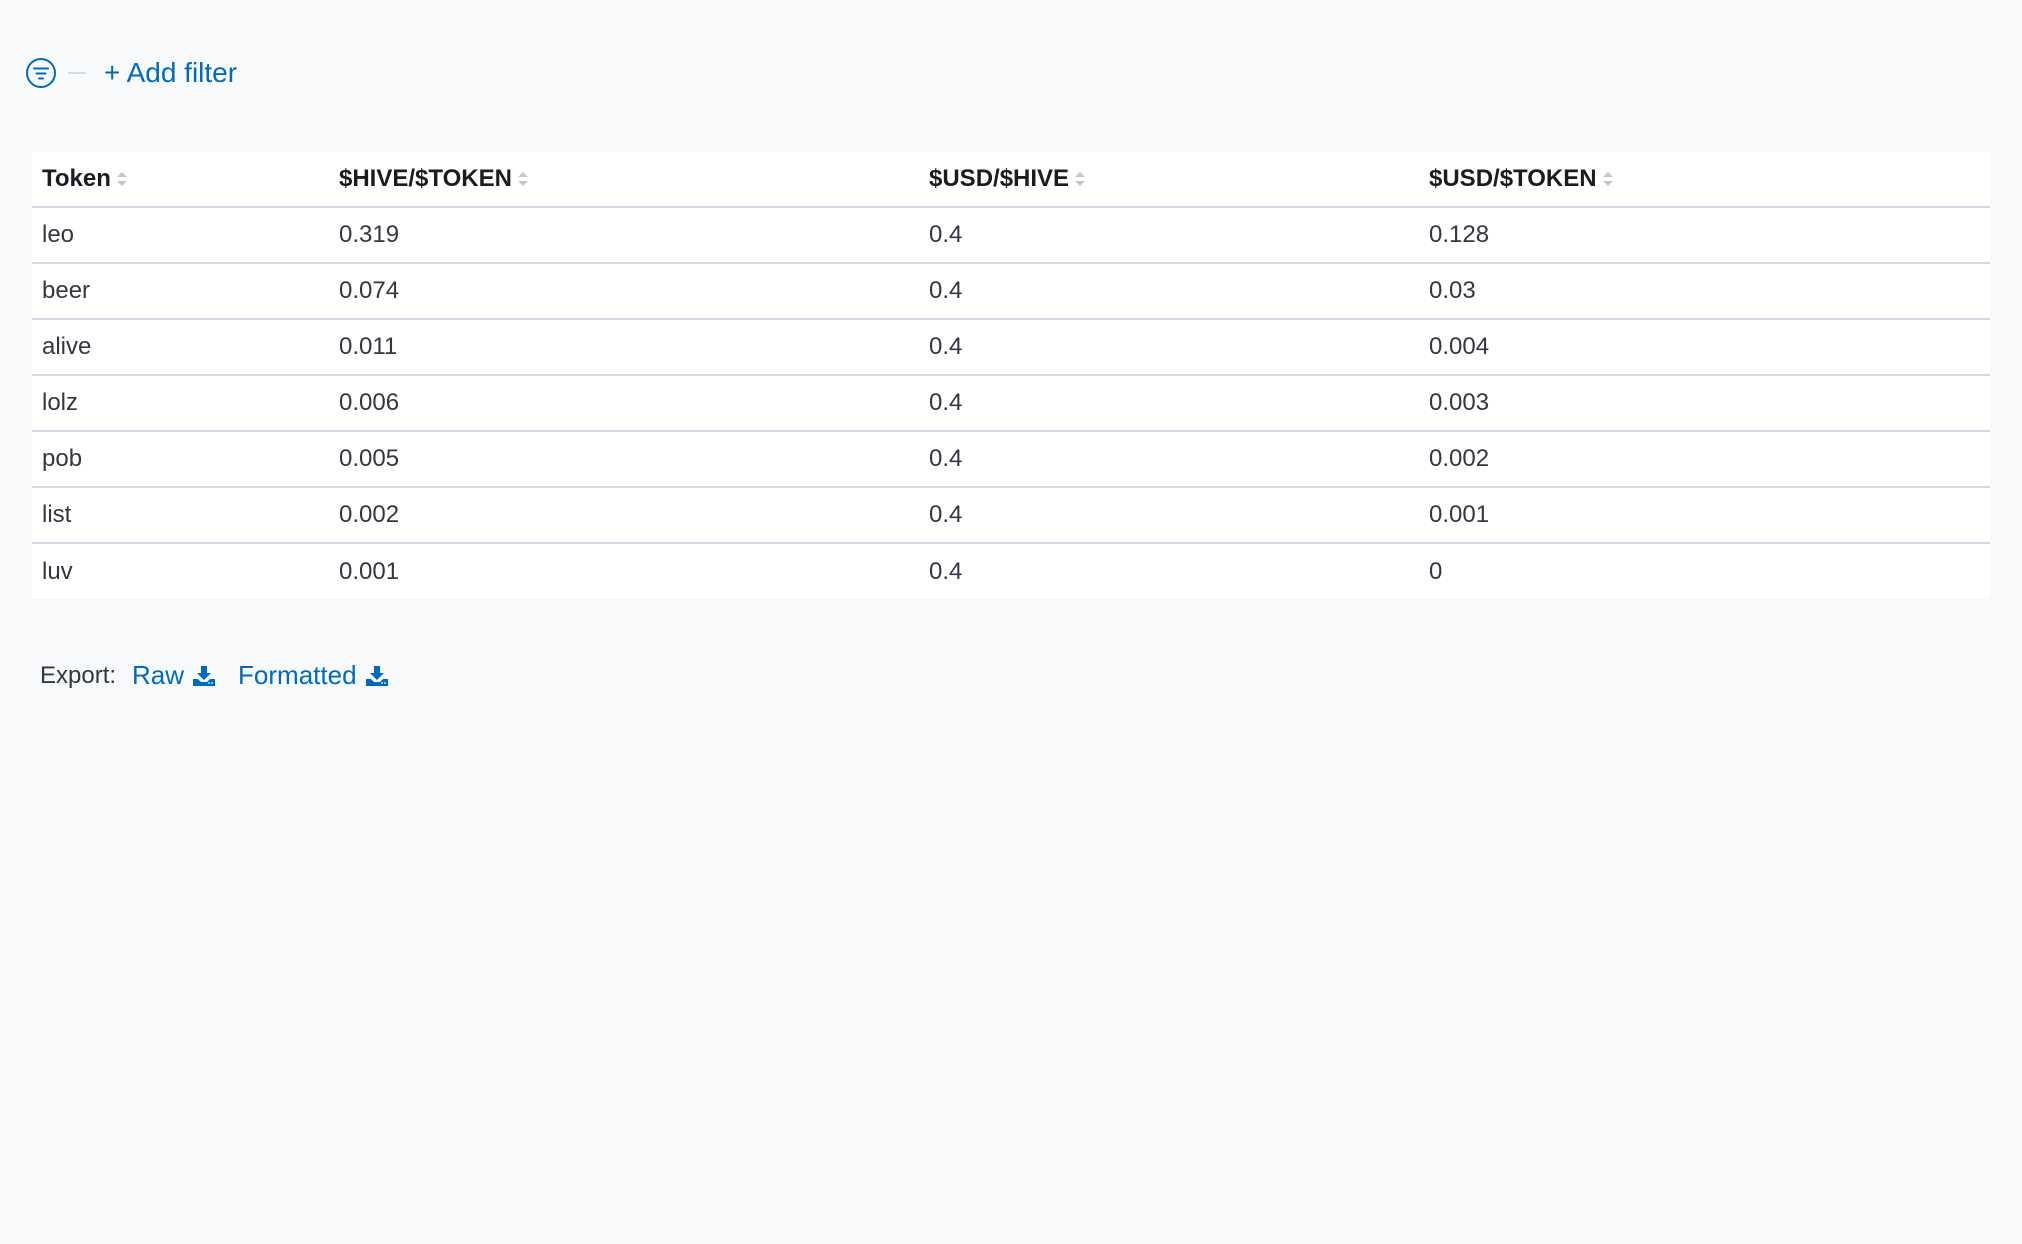 The width and height of the screenshot is (2022, 1244). Describe the element at coordinates (180, 235) in the screenshot. I see `table-cell: leo` at that location.